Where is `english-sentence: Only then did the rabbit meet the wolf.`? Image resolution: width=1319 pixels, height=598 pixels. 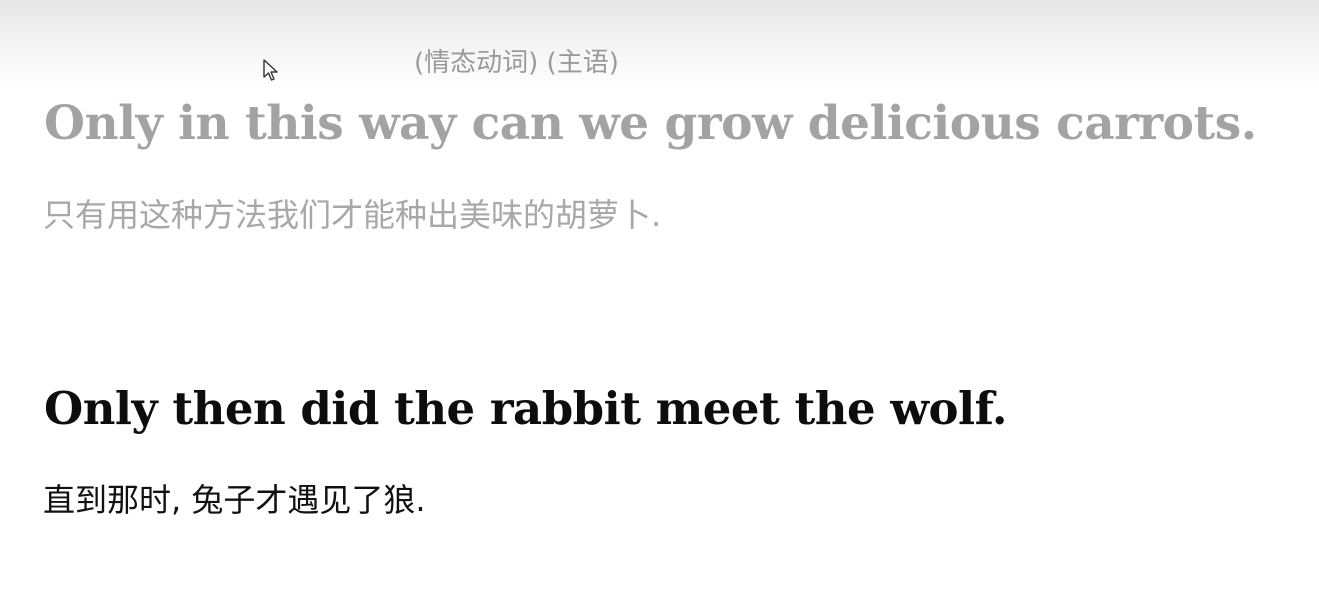 english-sentence: Only then did the rabbit meet the wolf. is located at coordinates (526, 408).